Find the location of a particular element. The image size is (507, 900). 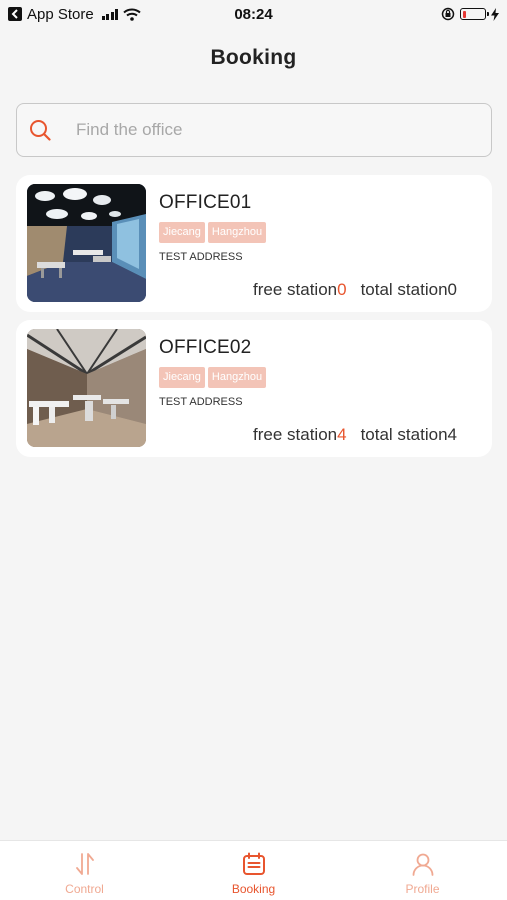

chevron-left-icon is located at coordinates (14, 14).